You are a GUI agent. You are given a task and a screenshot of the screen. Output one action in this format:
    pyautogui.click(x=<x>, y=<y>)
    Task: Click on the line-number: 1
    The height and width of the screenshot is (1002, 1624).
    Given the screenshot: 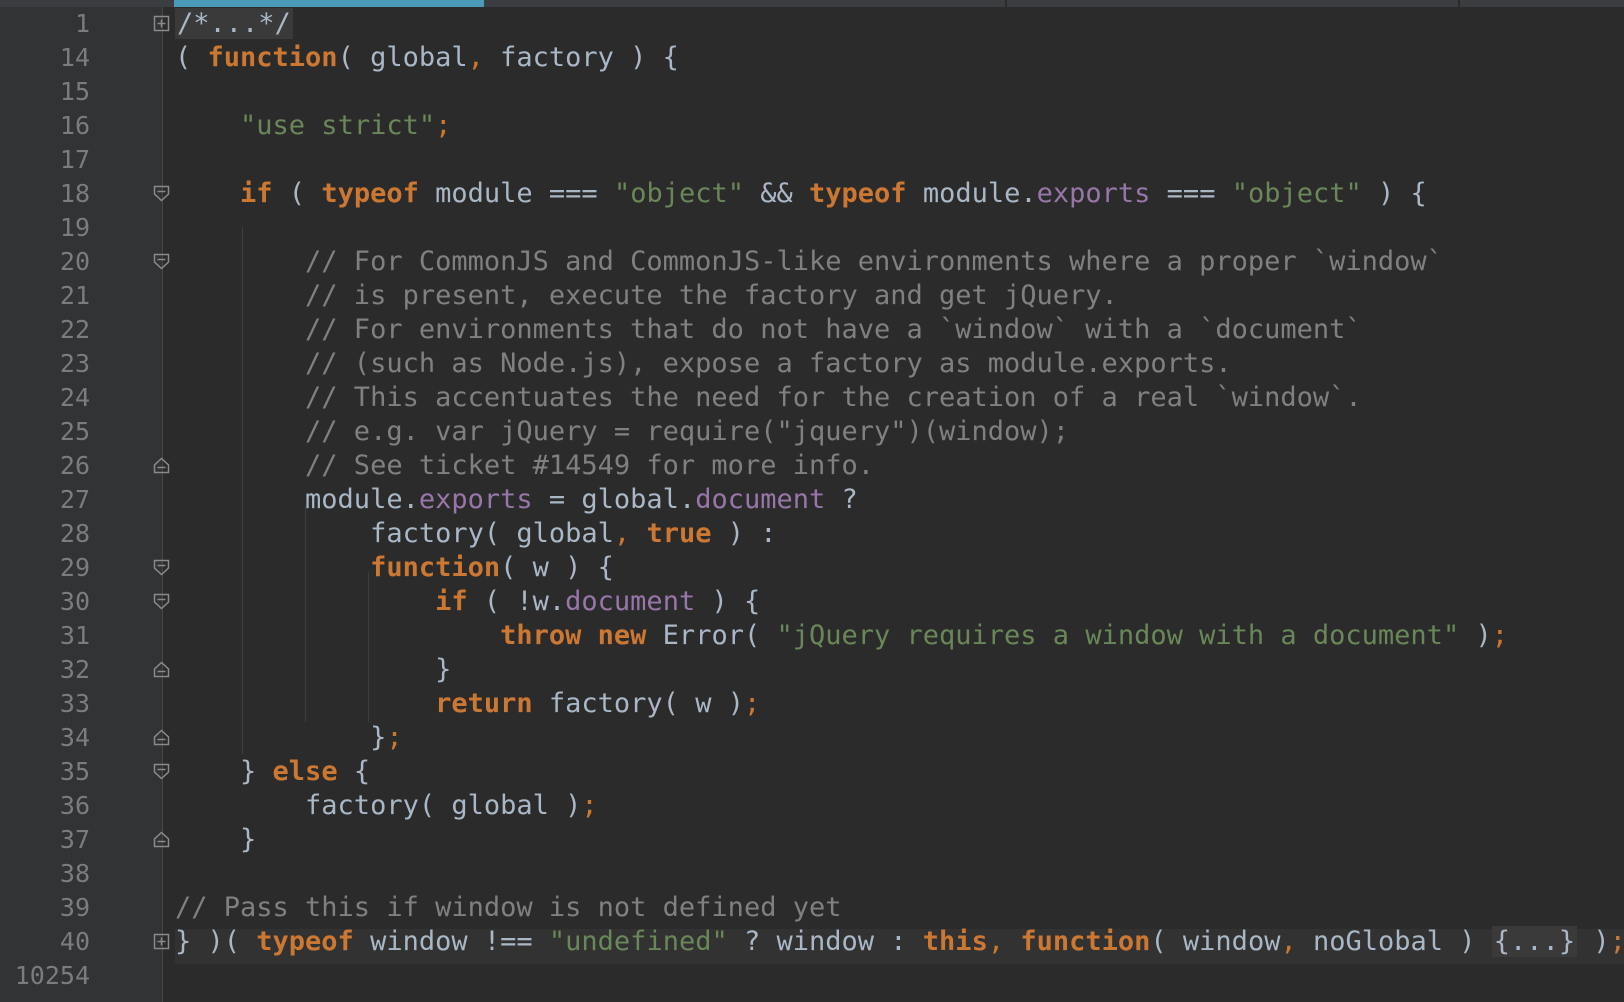 What is the action you would take?
    pyautogui.click(x=82, y=23)
    